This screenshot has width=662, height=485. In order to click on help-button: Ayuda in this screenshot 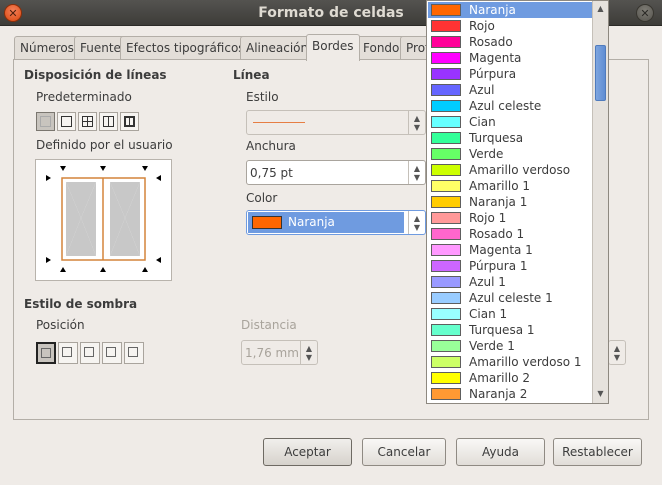, I will do `click(500, 452)`.